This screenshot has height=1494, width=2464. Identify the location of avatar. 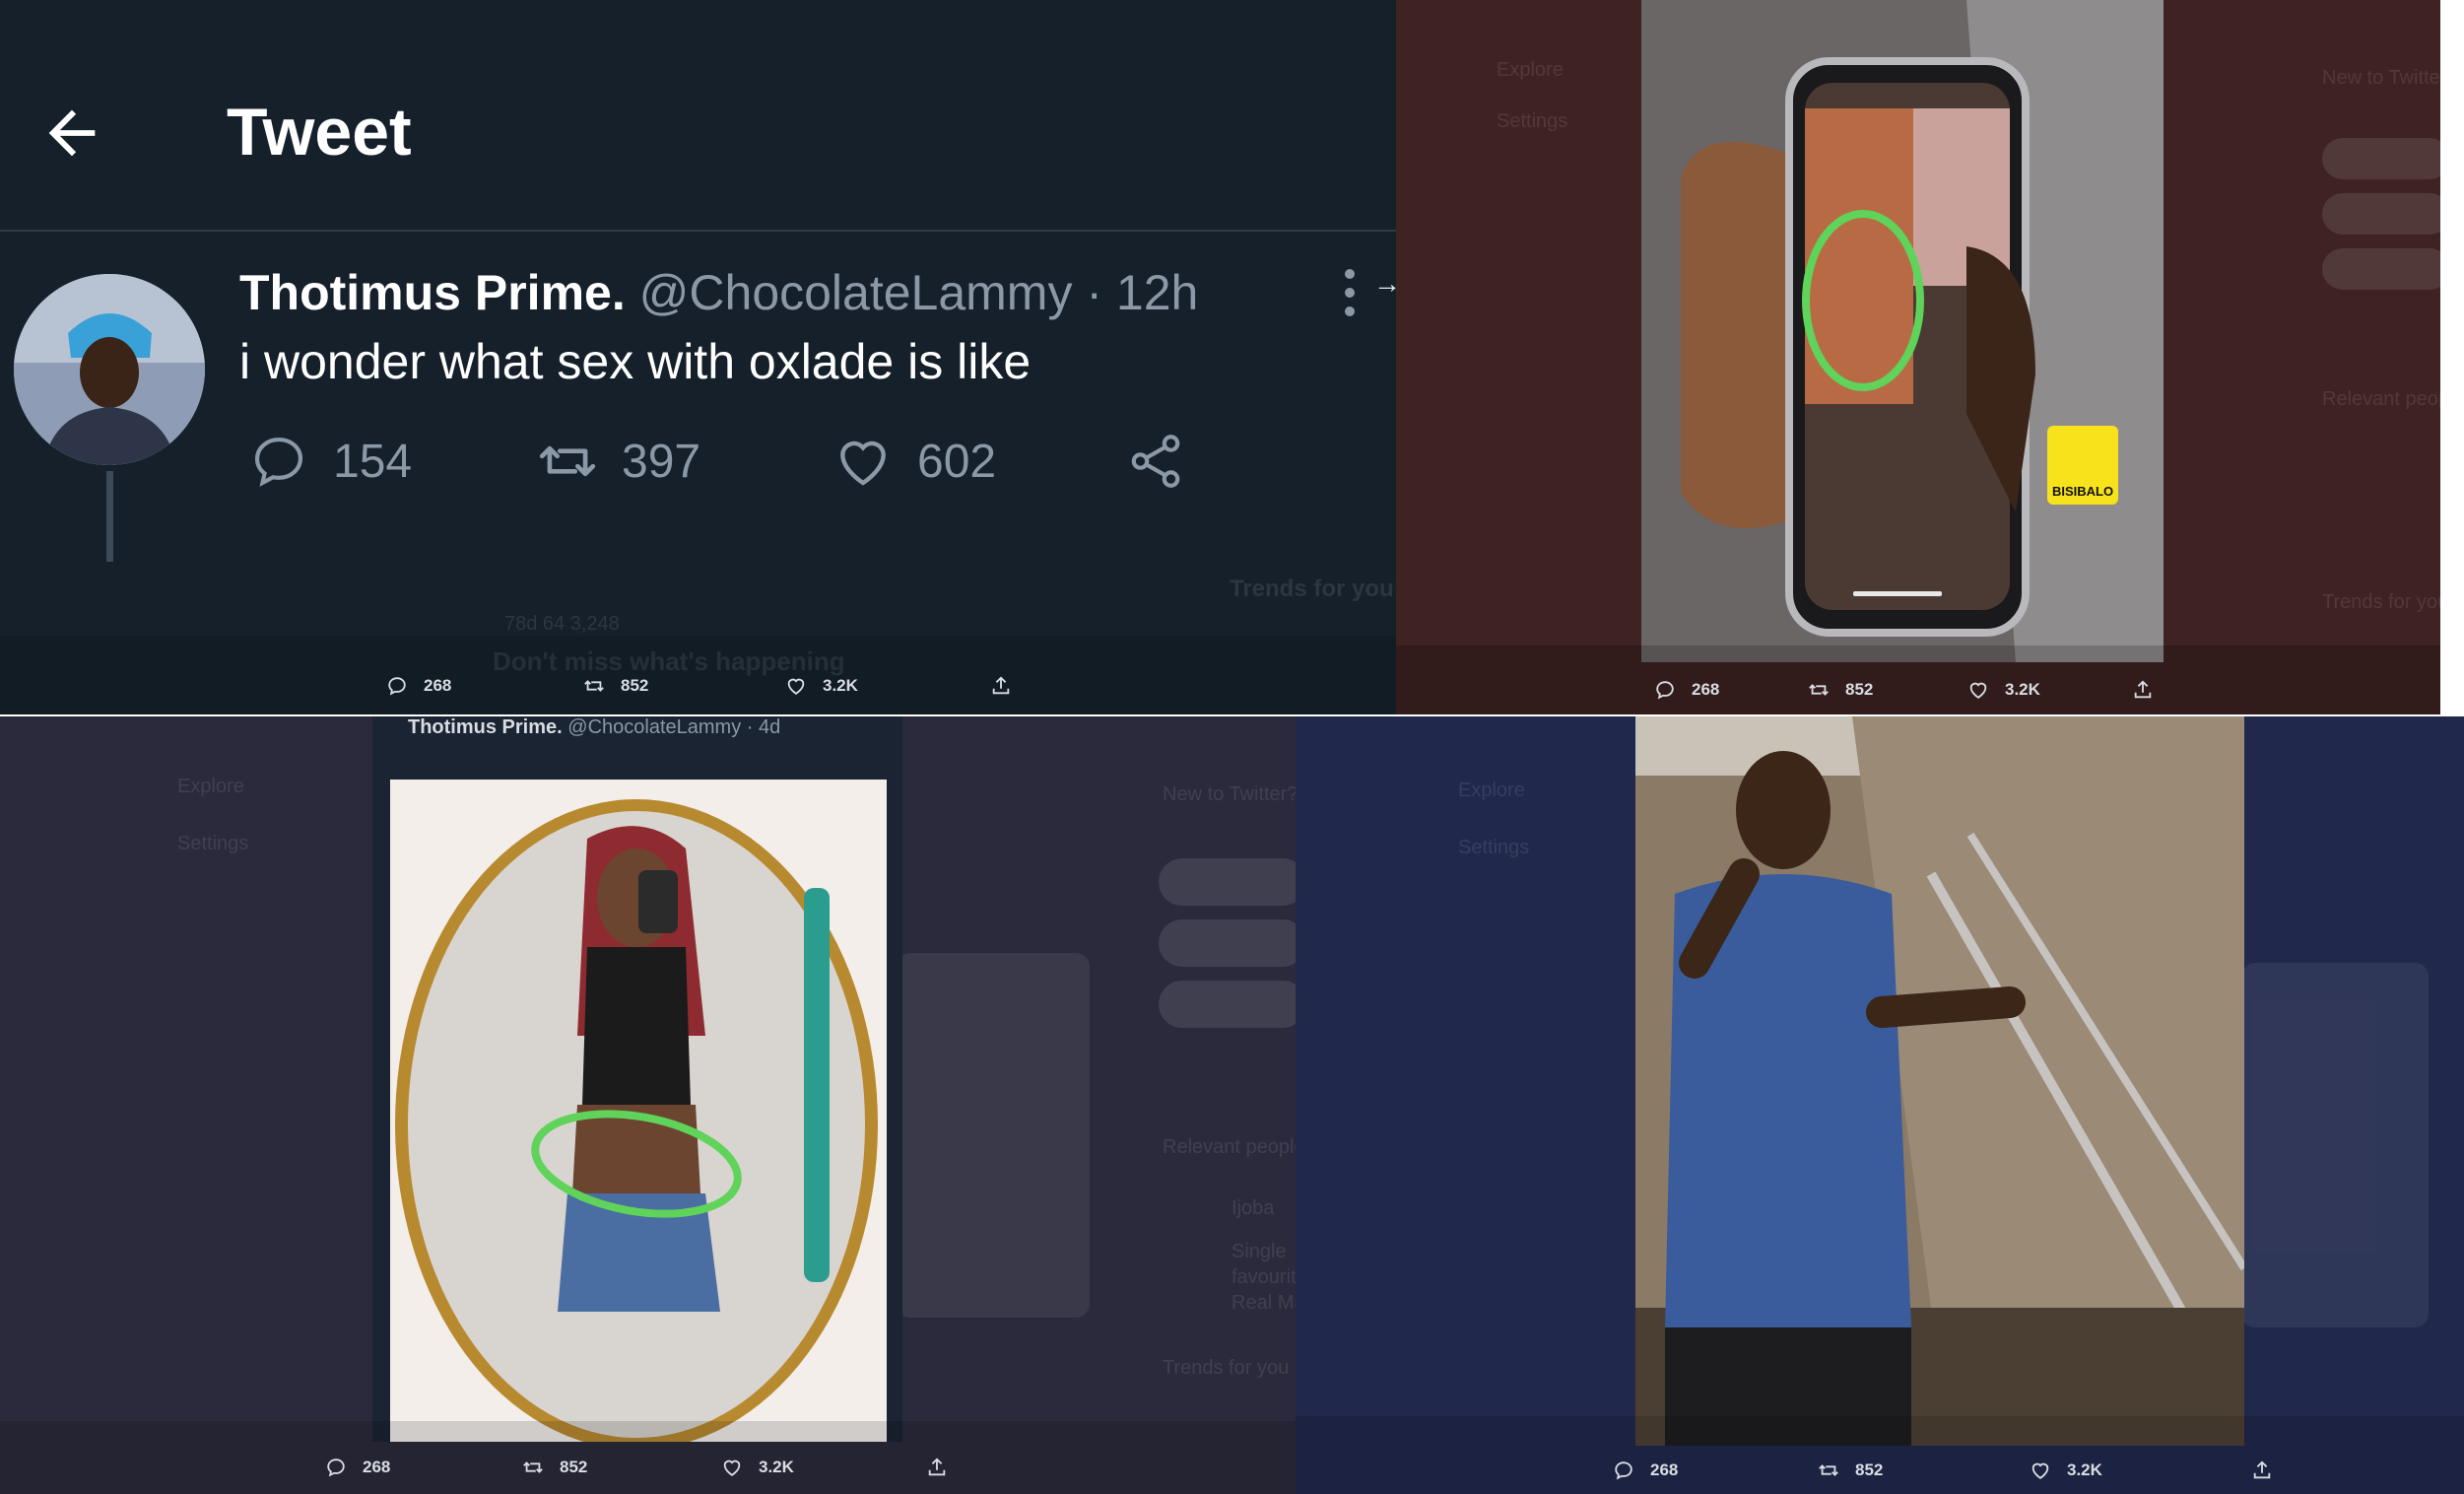
(110, 369).